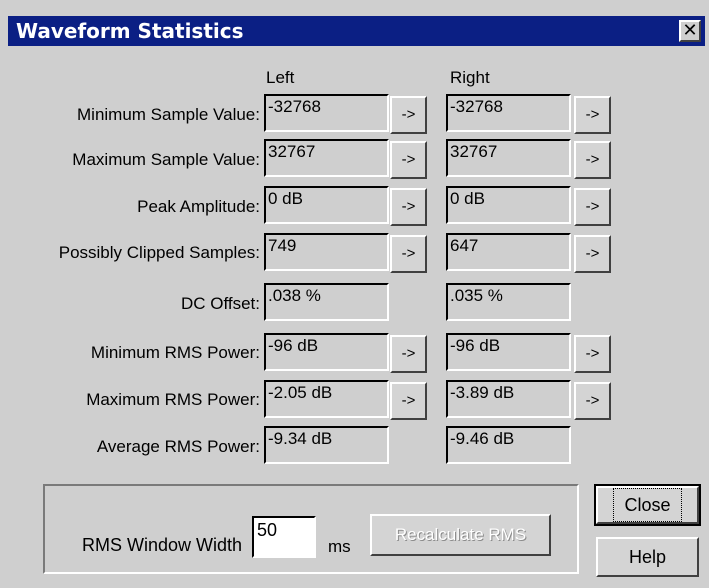 This screenshot has height=588, width=709. What do you see at coordinates (198, 206) in the screenshot?
I see `row-label-peak-amplitude: Peak Amplitude:` at bounding box center [198, 206].